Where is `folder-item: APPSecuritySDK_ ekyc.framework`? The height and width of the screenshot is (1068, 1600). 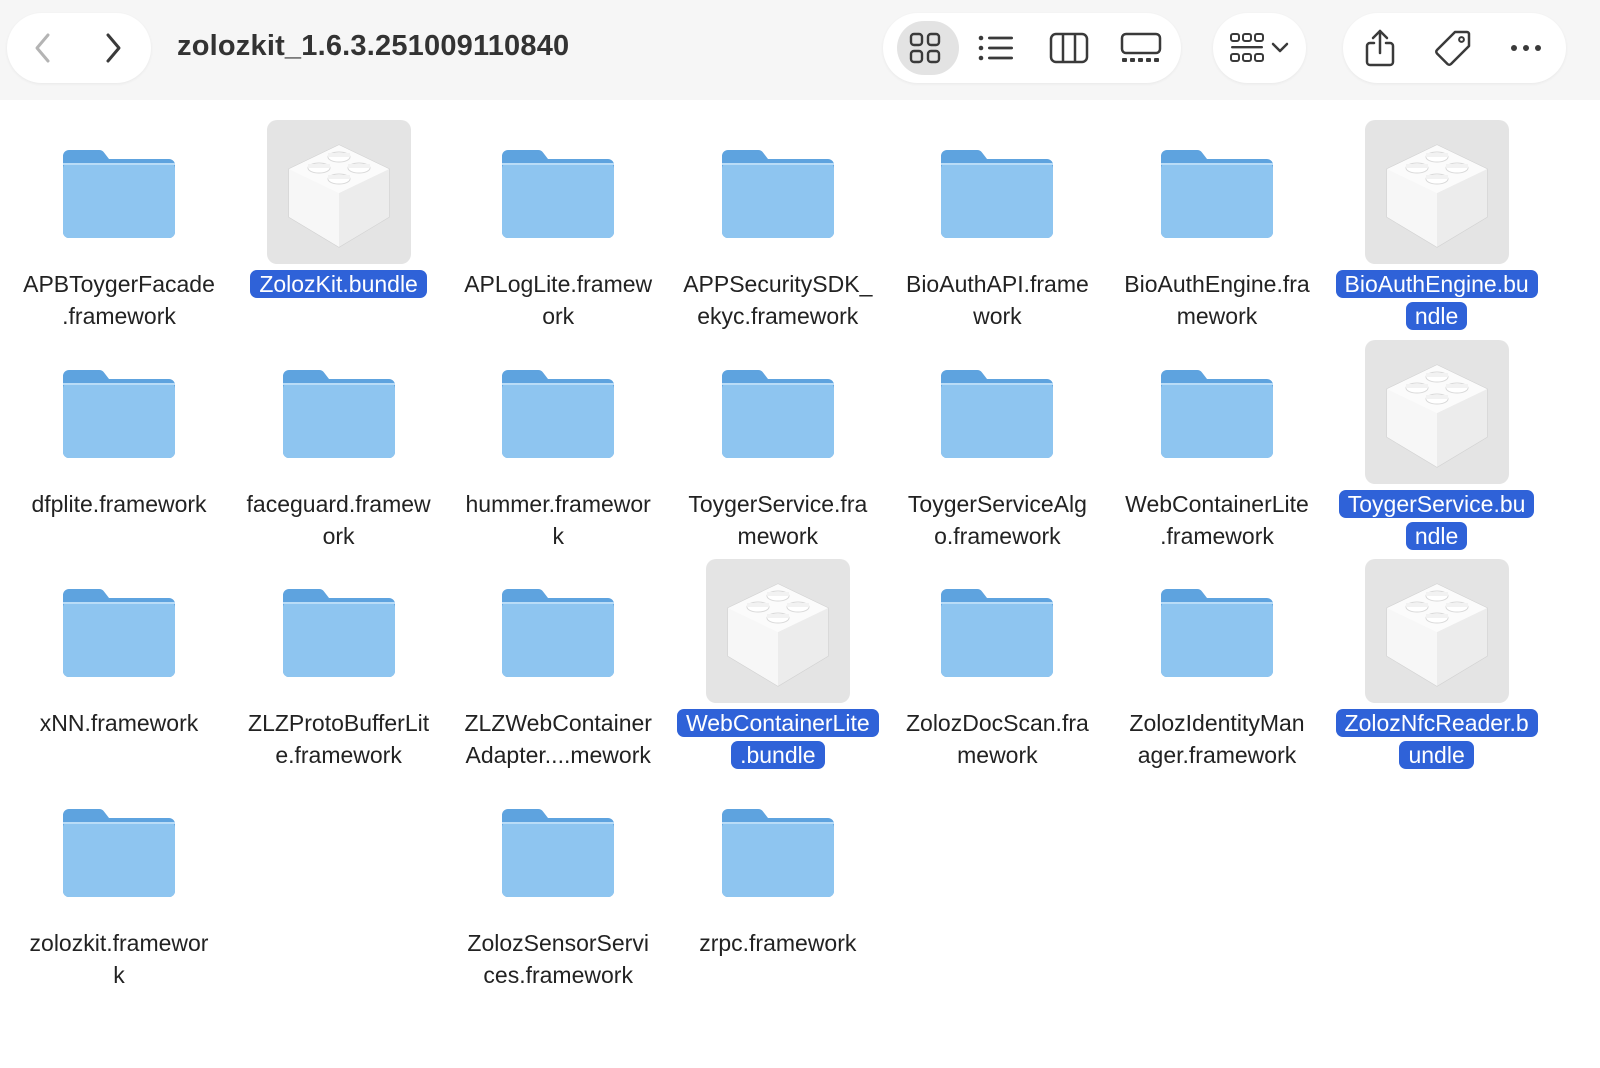 folder-item: APPSecuritySDK_ ekyc.framework is located at coordinates (778, 214).